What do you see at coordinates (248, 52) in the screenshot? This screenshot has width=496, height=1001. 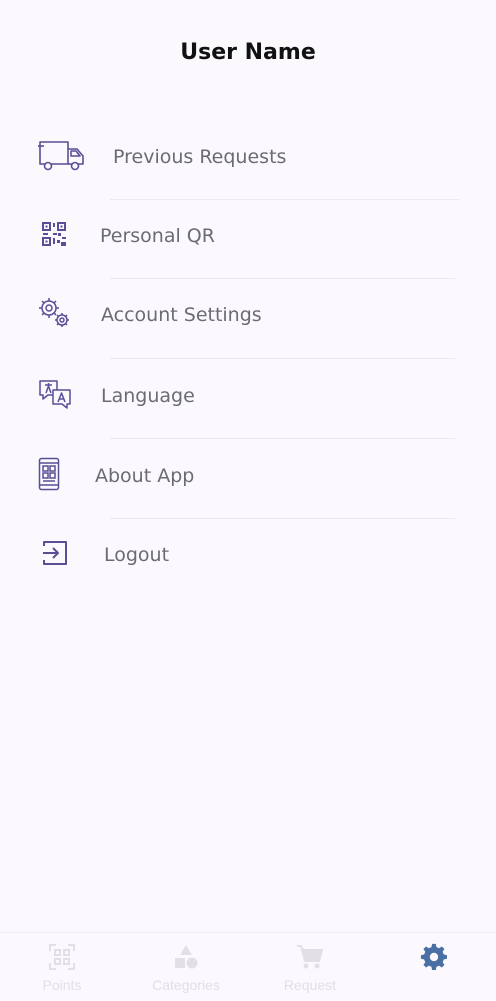 I see `page-title: User Name` at bounding box center [248, 52].